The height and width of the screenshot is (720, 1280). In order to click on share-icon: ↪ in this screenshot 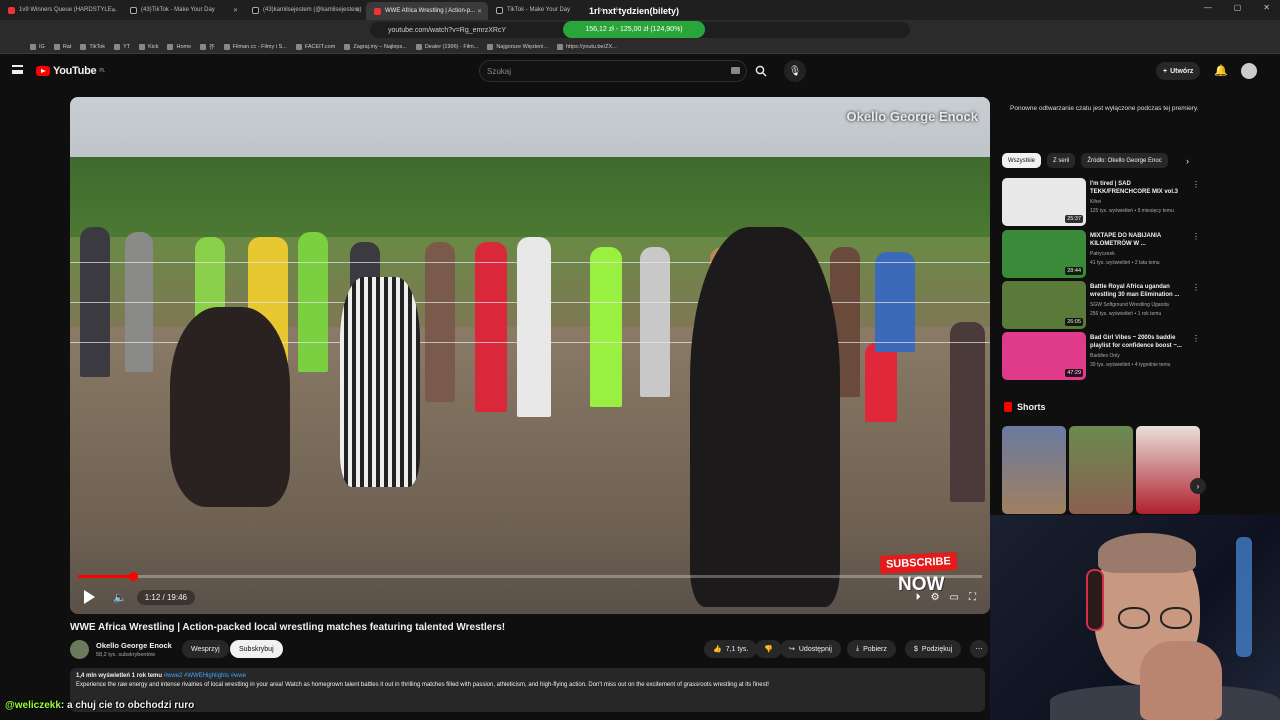, I will do `click(792, 649)`.